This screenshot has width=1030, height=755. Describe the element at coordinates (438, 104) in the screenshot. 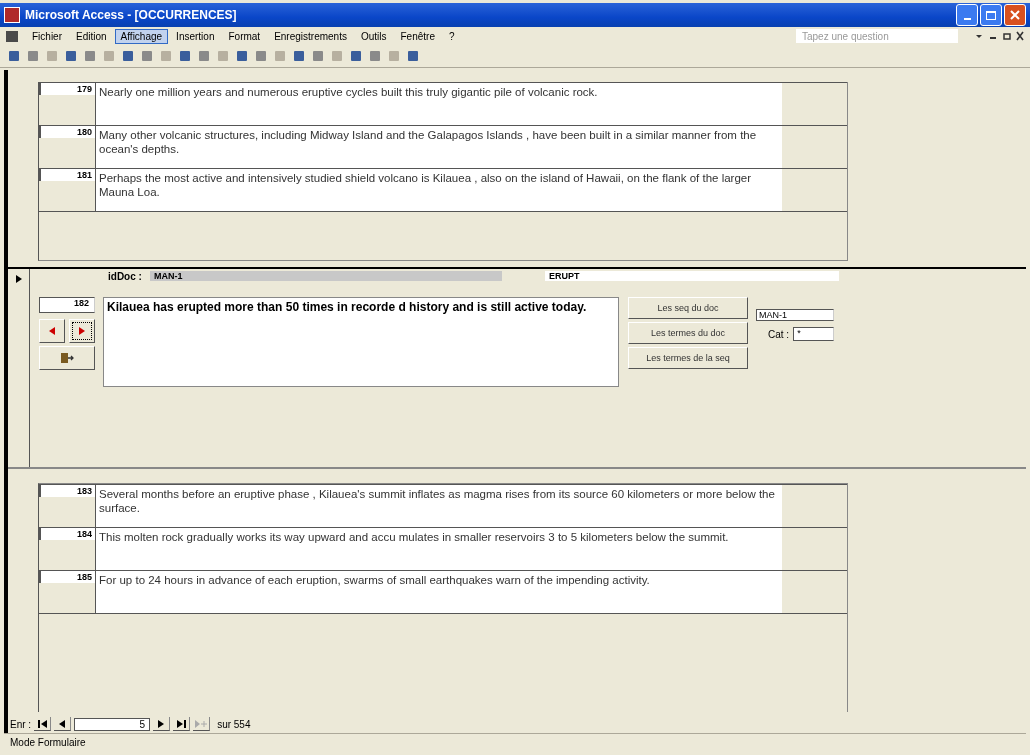

I see `sequence-text: Nearly one million years and numerous eruptive cycles built this truly gigantic pile of volcanic rock.` at that location.